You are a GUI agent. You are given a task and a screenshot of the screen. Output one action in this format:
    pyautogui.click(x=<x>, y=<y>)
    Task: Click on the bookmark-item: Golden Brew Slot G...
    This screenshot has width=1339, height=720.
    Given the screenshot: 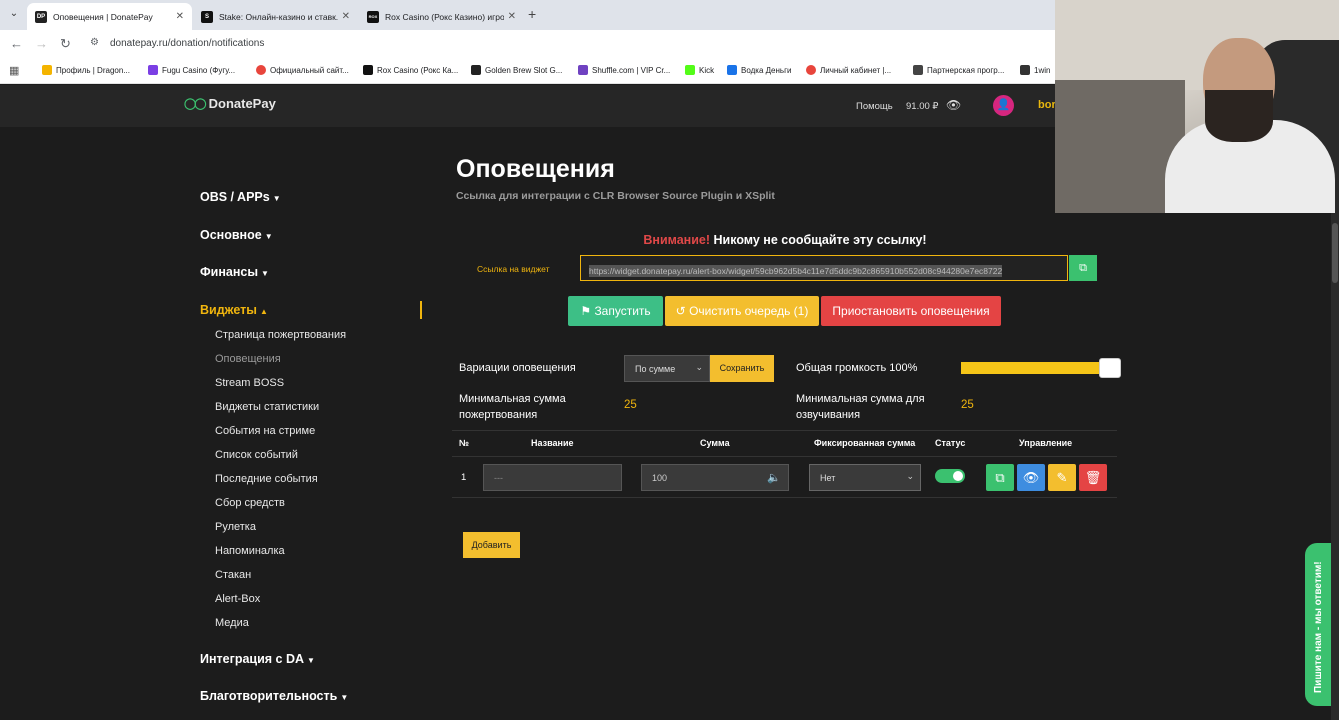 What is the action you would take?
    pyautogui.click(x=516, y=70)
    